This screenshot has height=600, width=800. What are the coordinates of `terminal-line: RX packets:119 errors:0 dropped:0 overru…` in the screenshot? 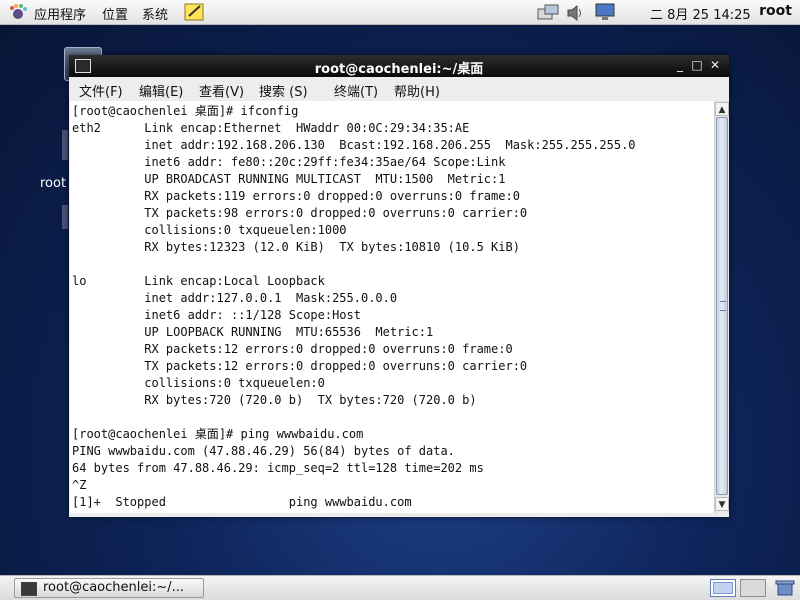 It's located at (296, 196).